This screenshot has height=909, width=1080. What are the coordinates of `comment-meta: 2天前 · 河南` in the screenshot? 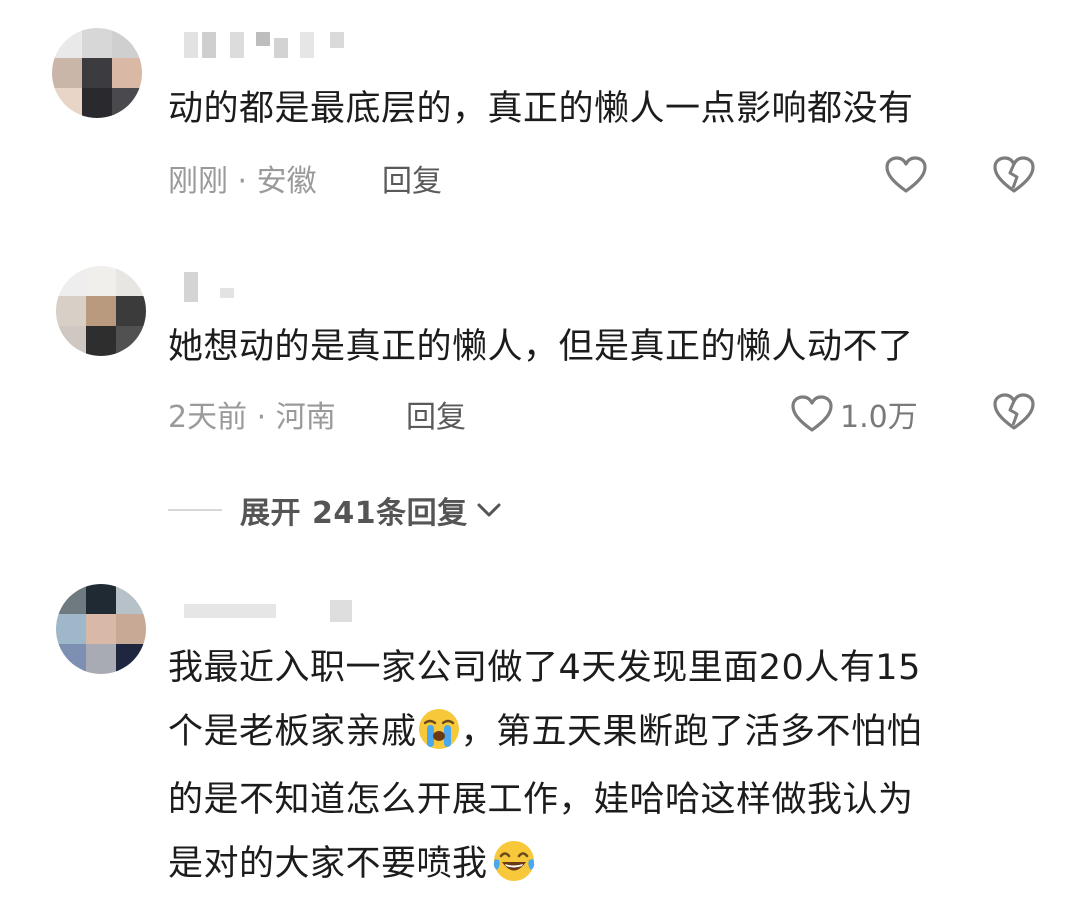 It's located at (252, 414).